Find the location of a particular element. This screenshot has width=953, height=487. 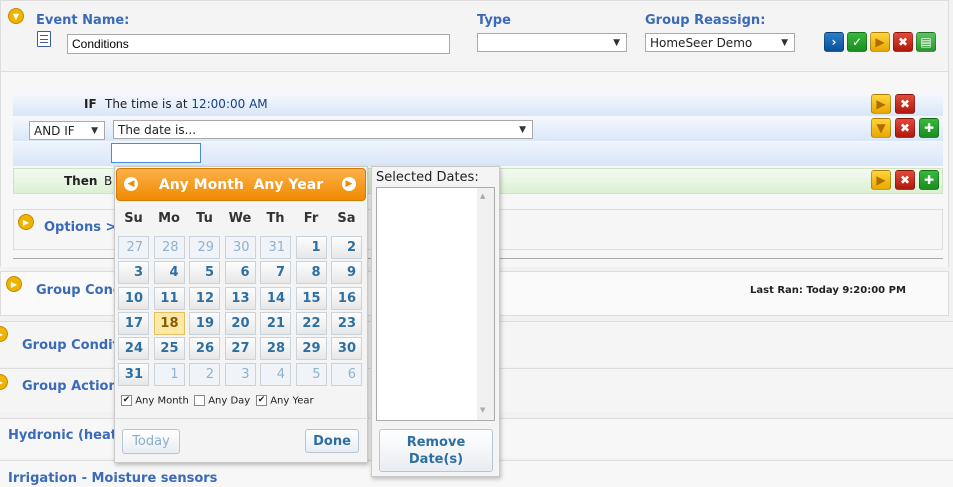

run-event-button: › is located at coordinates (834, 42).